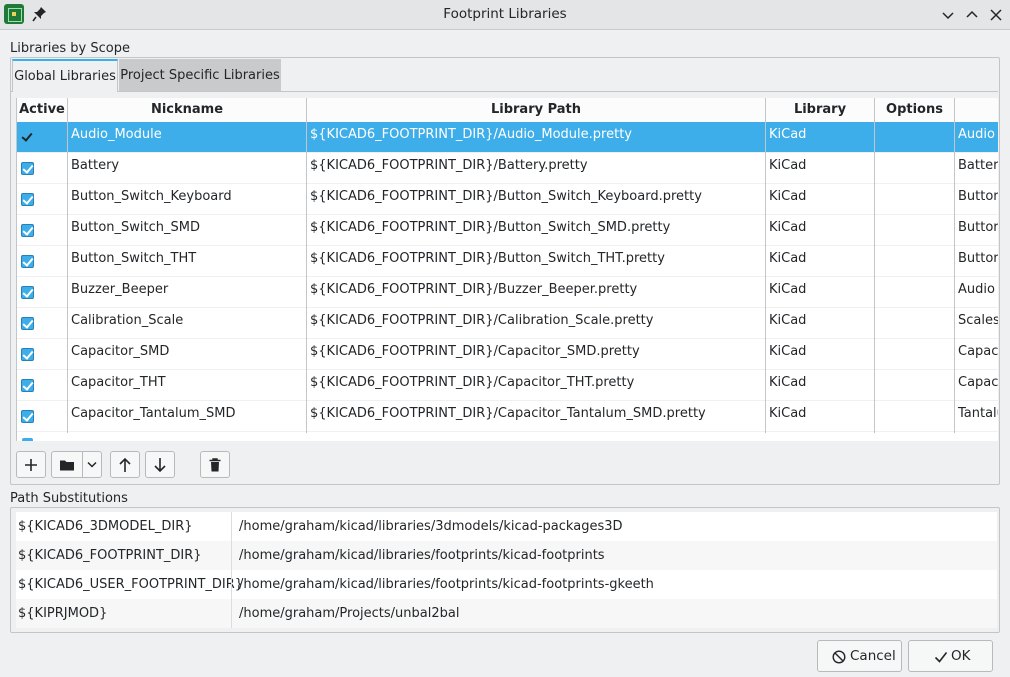 The width and height of the screenshot is (1010, 677). What do you see at coordinates (859, 656) in the screenshot?
I see `cancel-button: Cancel` at bounding box center [859, 656].